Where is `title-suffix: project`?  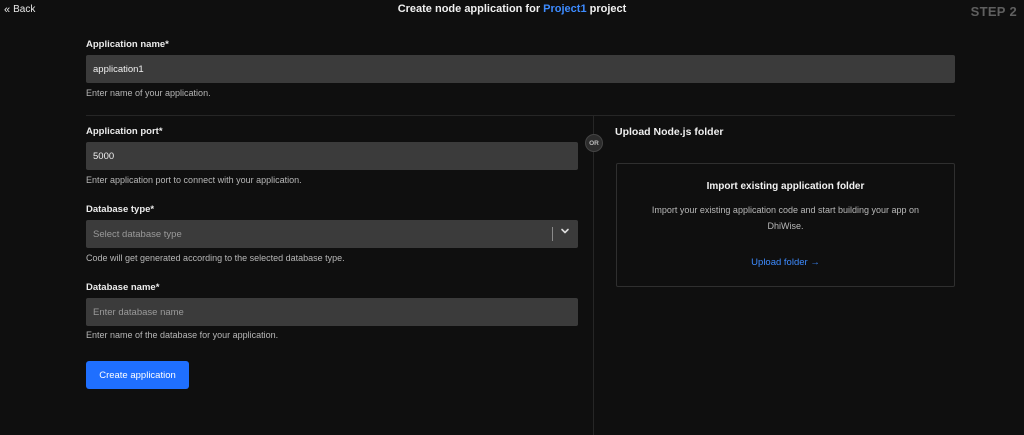
title-suffix: project is located at coordinates (606, 9).